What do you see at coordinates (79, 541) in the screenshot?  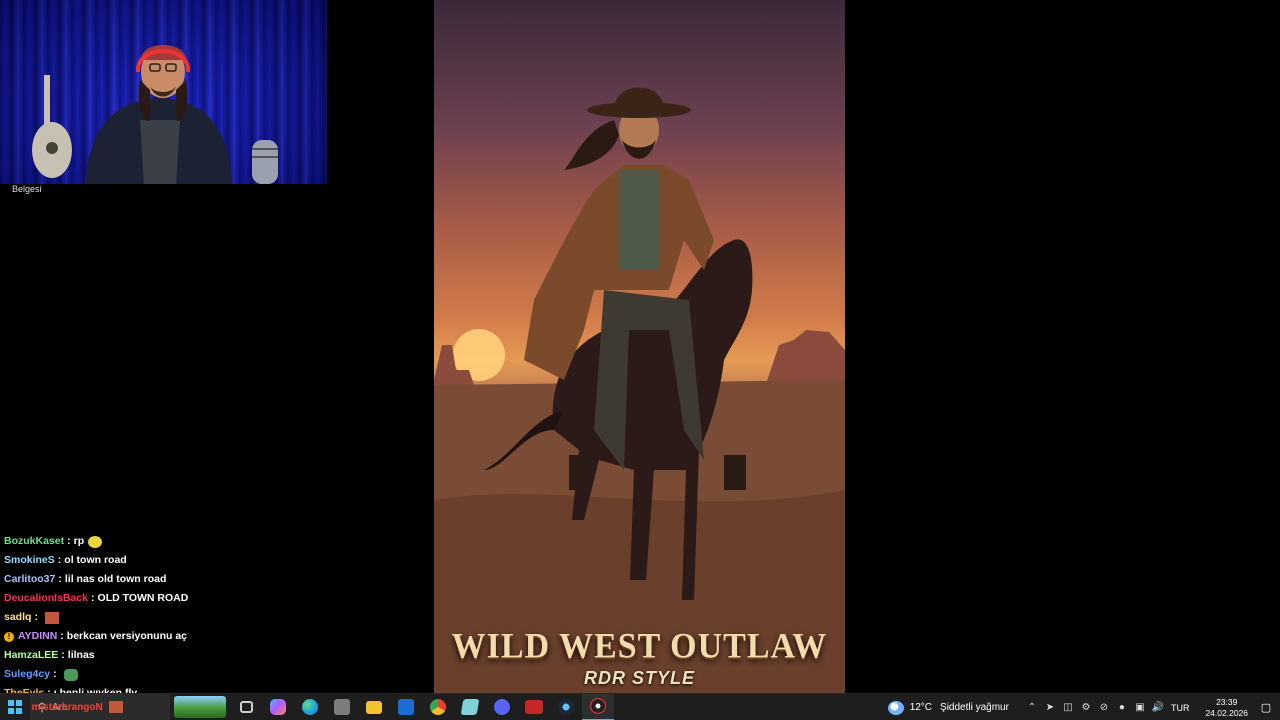 I see `chat-text: rp` at bounding box center [79, 541].